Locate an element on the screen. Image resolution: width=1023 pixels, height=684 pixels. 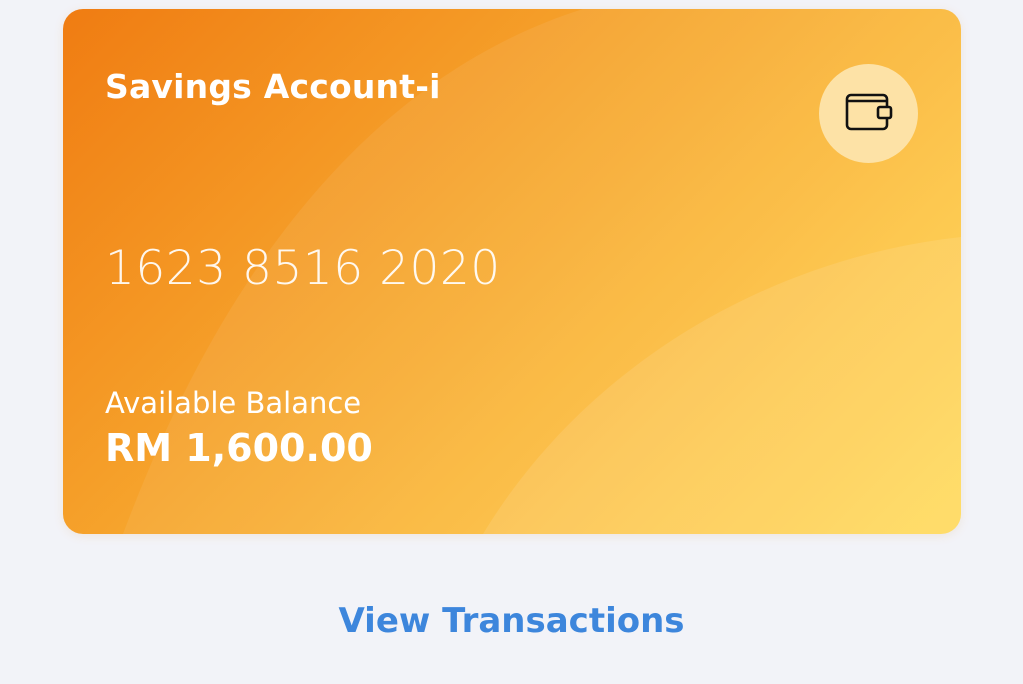
available-balance-amount: RM 1,600.00 is located at coordinates (239, 448).